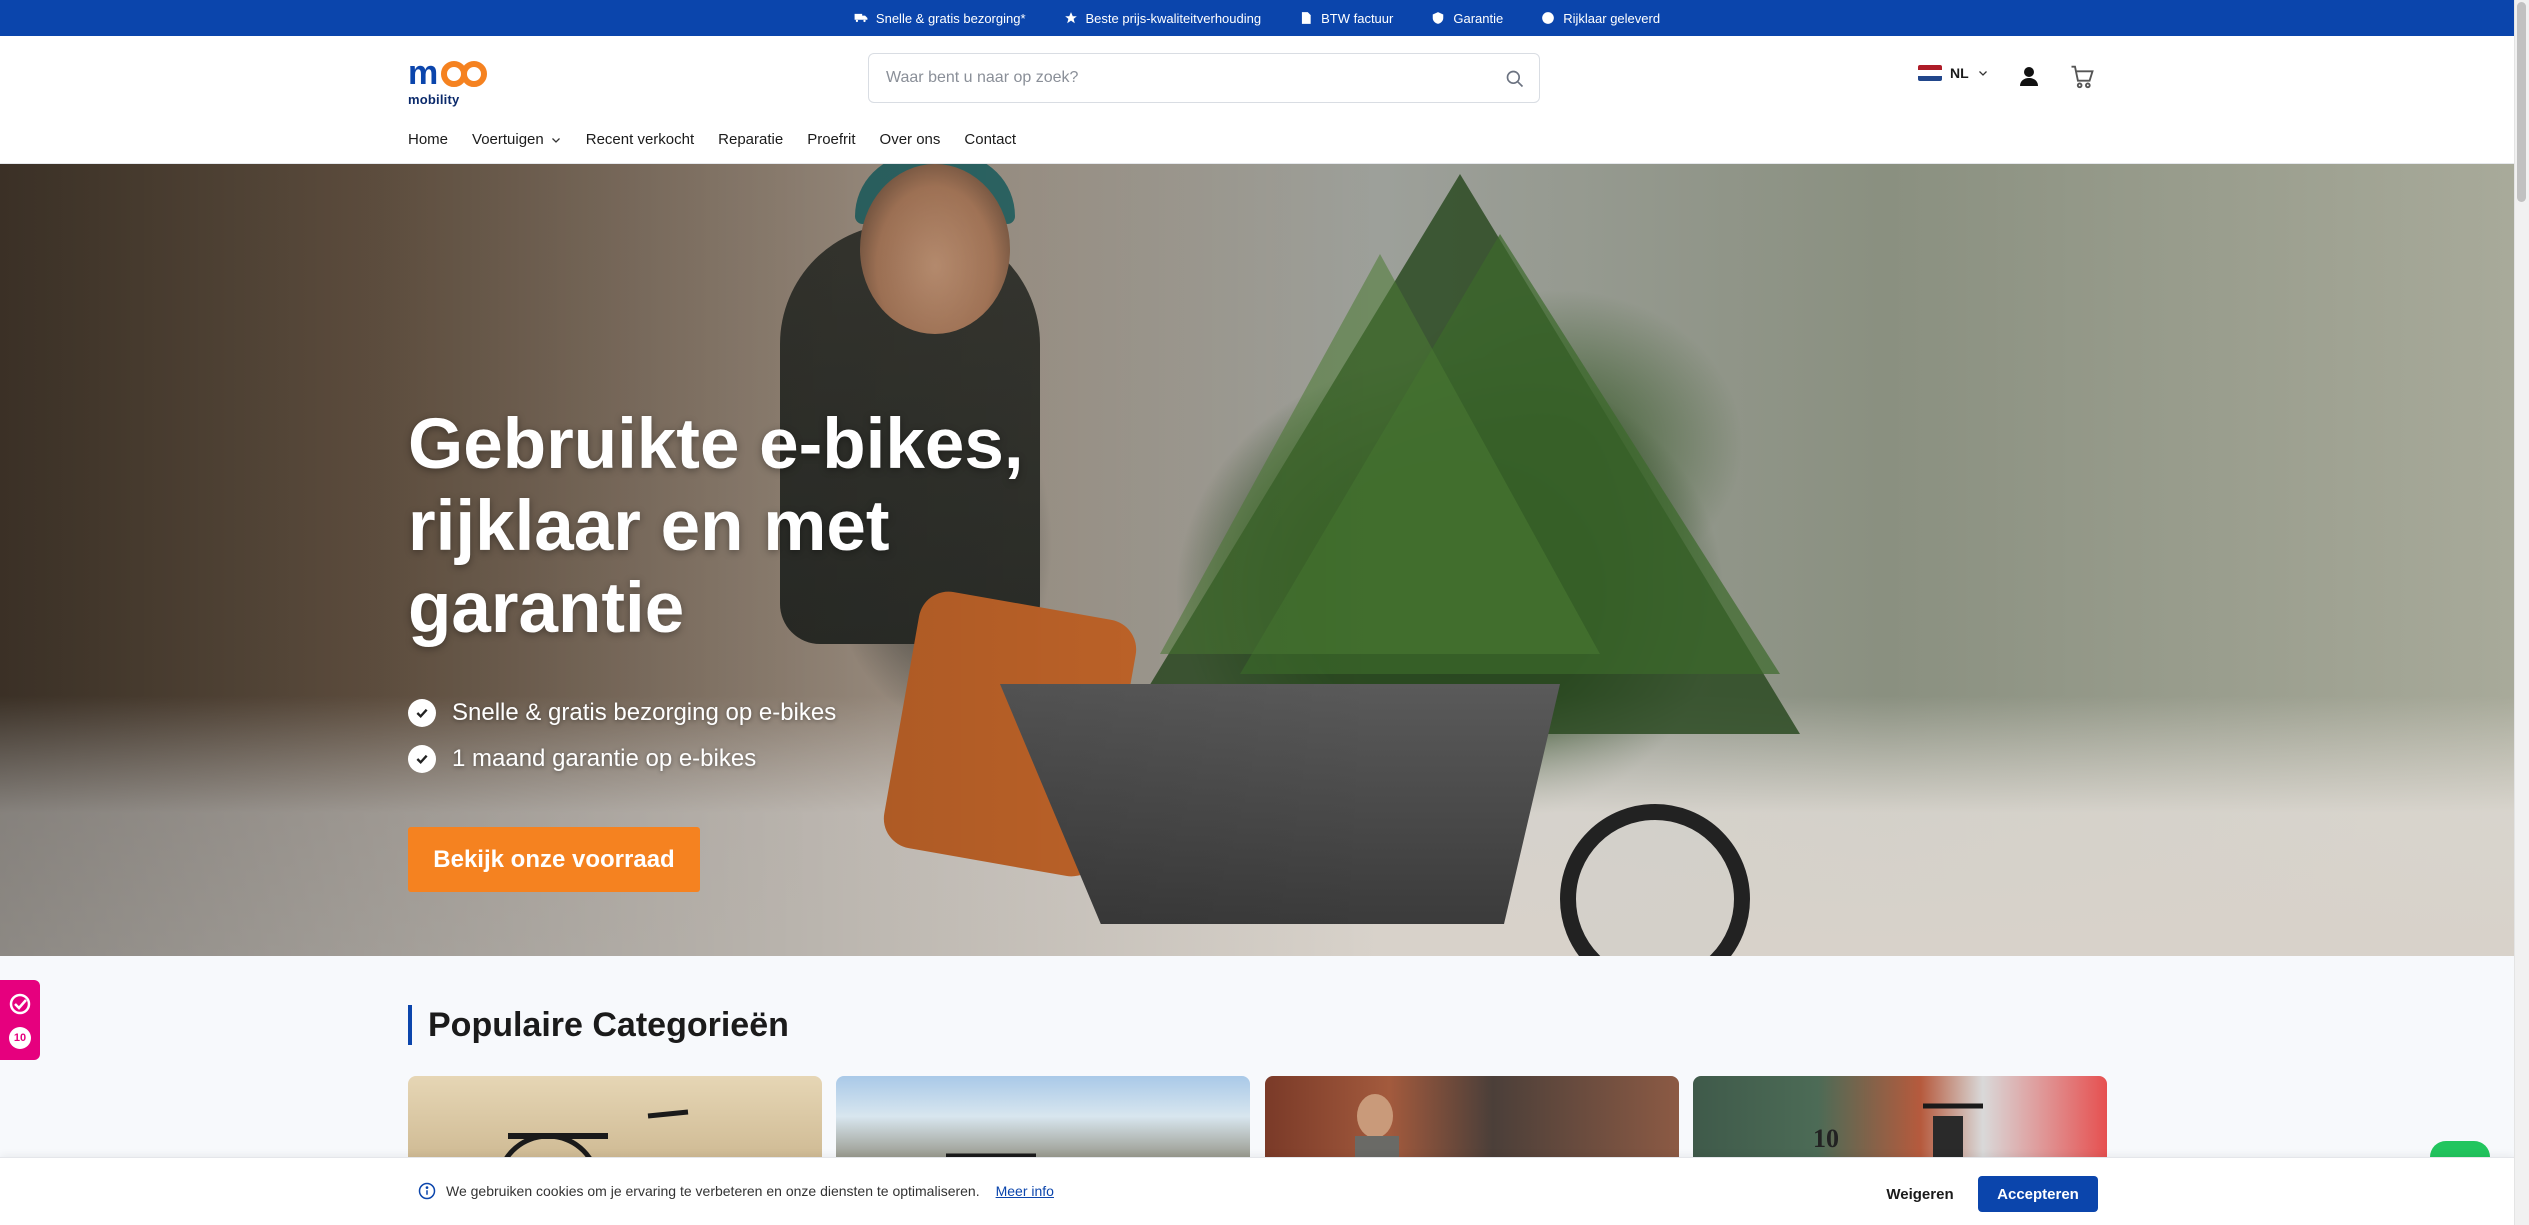 Image resolution: width=2529 pixels, height=1225 pixels. I want to click on nav-item-voertuigen: Voertuigen, so click(517, 139).